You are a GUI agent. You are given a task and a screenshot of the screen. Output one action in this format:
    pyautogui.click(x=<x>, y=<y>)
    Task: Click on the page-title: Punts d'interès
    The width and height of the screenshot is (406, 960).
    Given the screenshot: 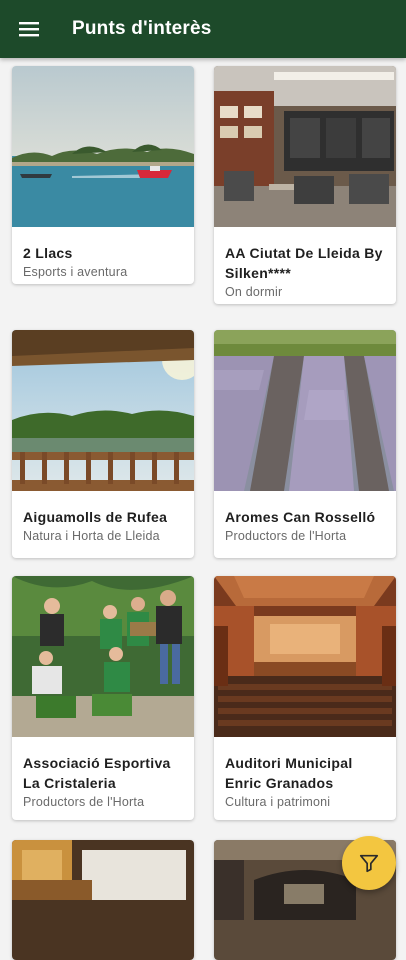 What is the action you would take?
    pyautogui.click(x=142, y=28)
    